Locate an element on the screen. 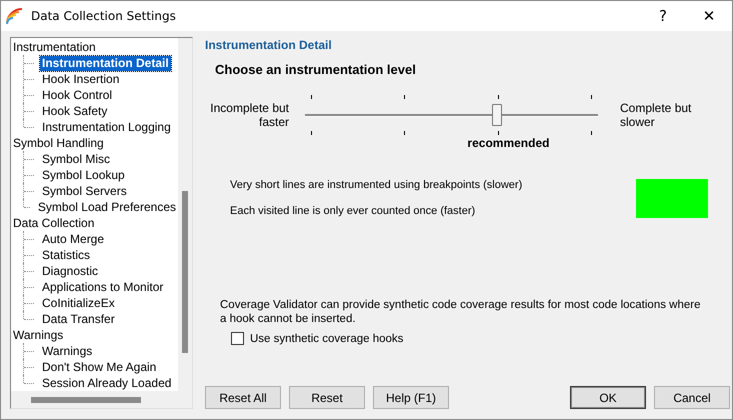  tree-item: Session Already Loaded is located at coordinates (107, 383).